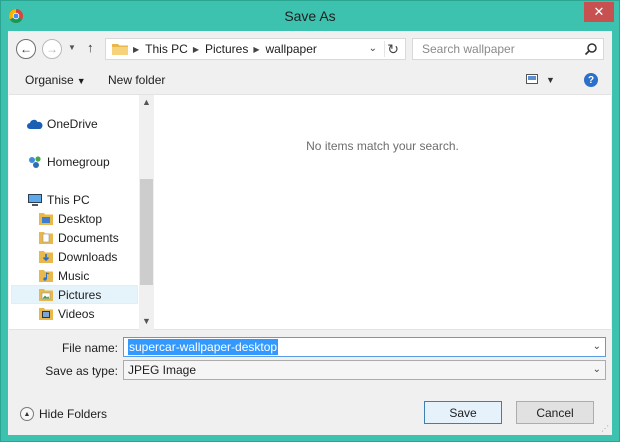 Image resolution: width=620 pixels, height=442 pixels. I want to click on file-name-combobox: supercar-wallpaper-desktop ⌄, so click(364, 347).